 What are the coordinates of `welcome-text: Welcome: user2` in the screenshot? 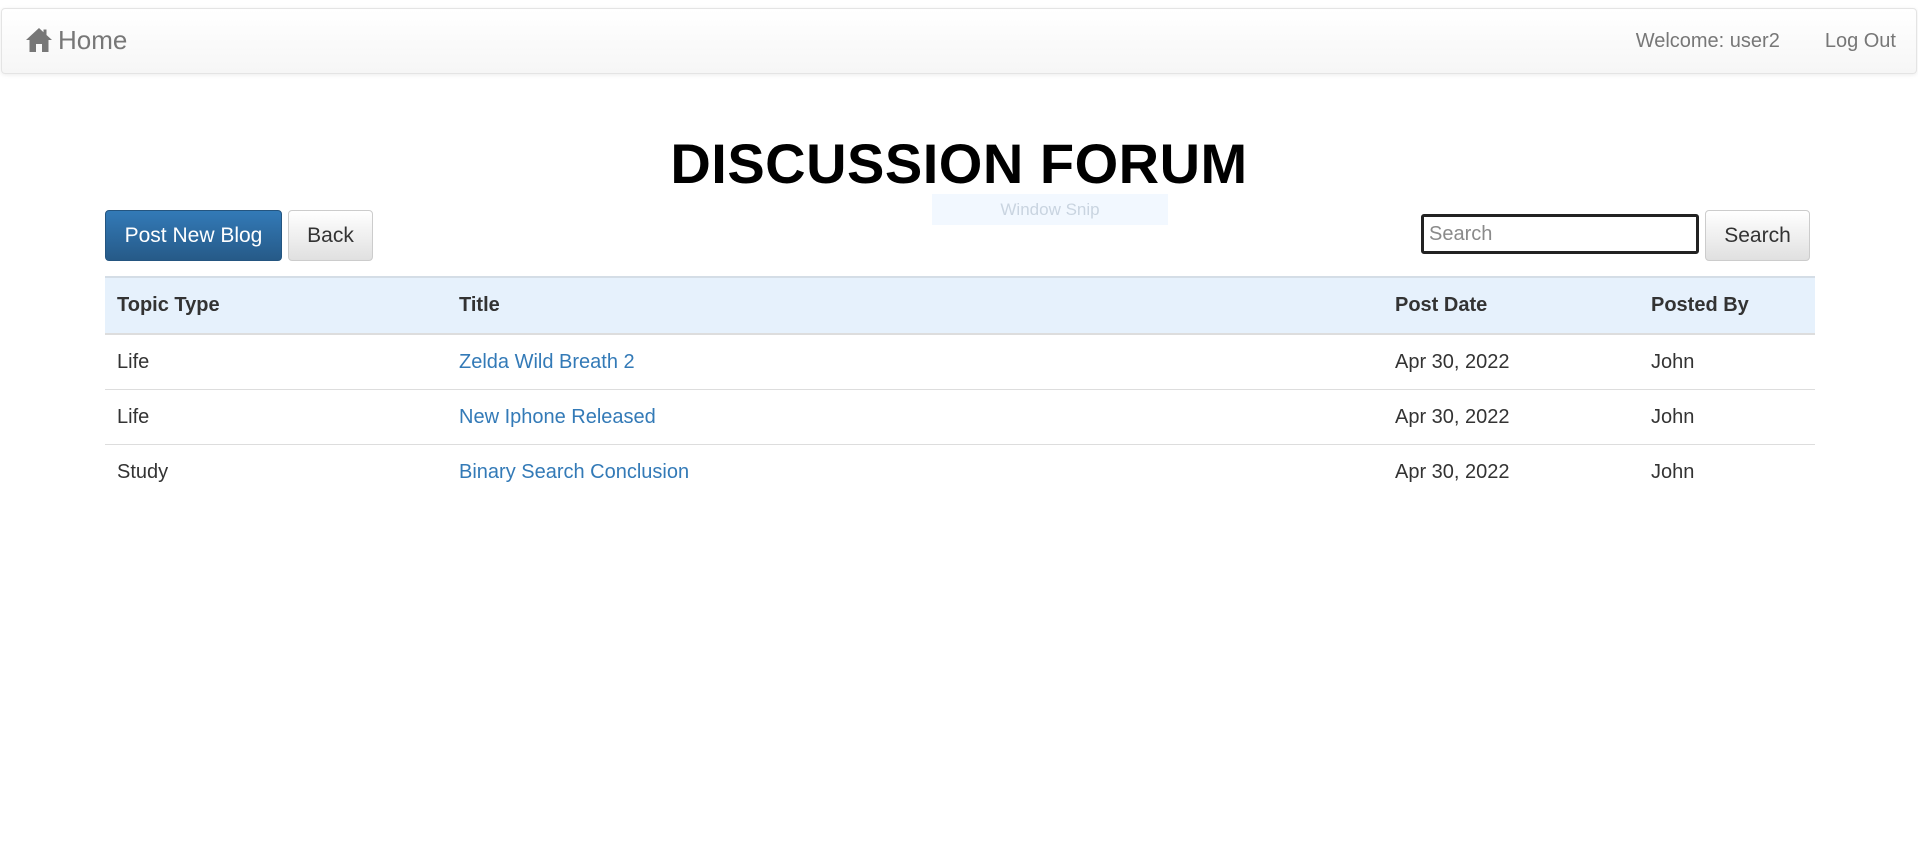 It's located at (1707, 40).